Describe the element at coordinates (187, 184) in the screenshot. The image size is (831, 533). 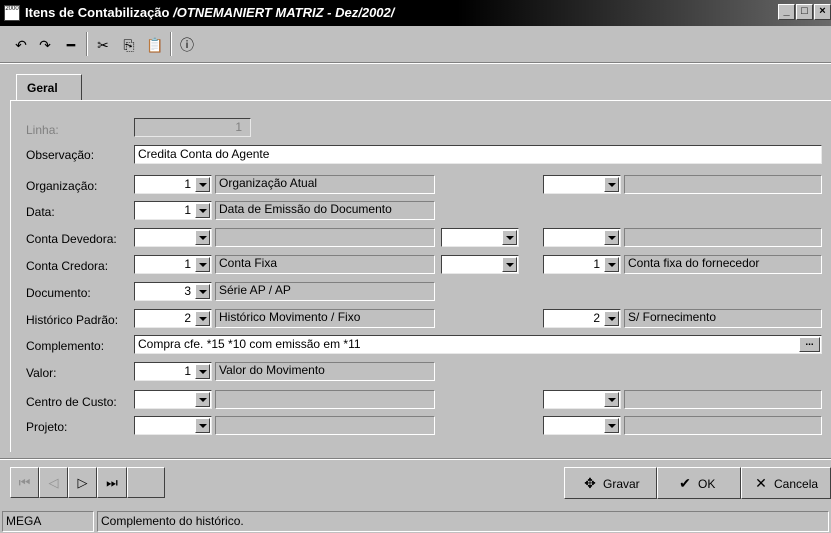
I see `organizacao-value: 1` at that location.